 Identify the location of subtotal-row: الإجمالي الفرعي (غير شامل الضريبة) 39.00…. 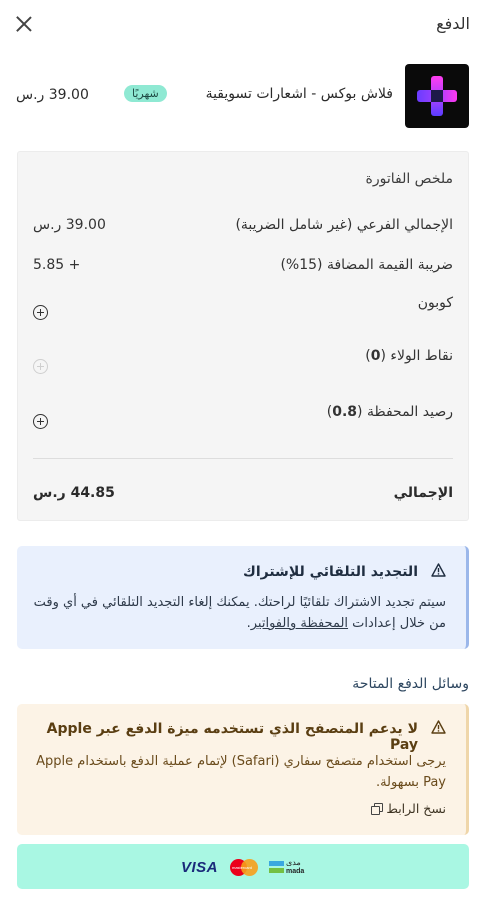
(243, 228).